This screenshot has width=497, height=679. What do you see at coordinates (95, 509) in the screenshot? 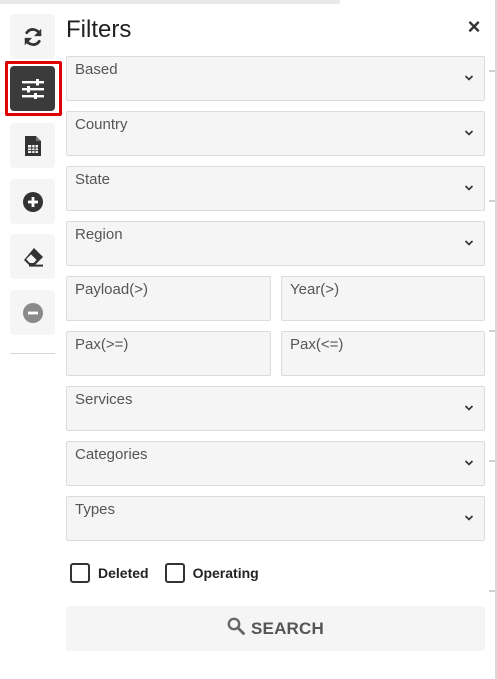
I see `types-label: Types` at bounding box center [95, 509].